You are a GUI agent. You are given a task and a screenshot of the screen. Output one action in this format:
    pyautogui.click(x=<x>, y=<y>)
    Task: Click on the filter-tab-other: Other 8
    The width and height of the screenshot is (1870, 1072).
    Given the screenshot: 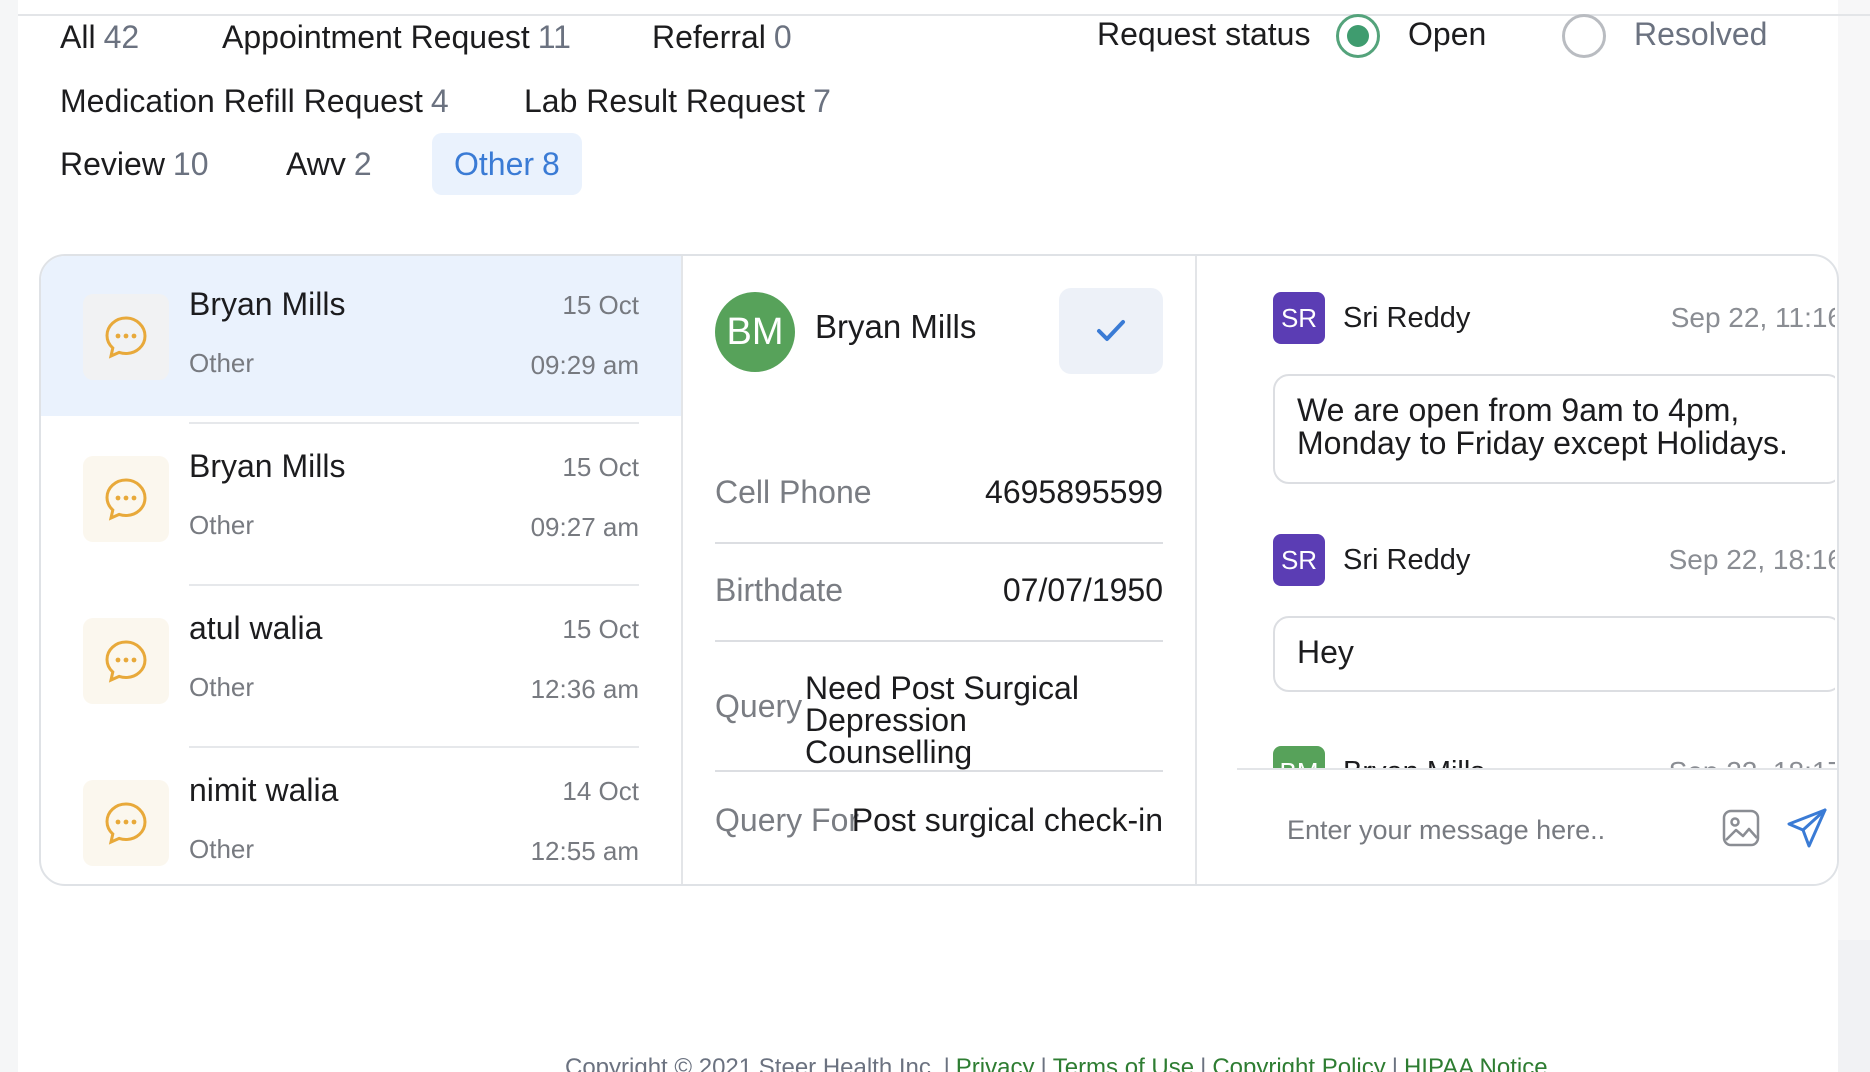 What is the action you would take?
    pyautogui.click(x=507, y=164)
    